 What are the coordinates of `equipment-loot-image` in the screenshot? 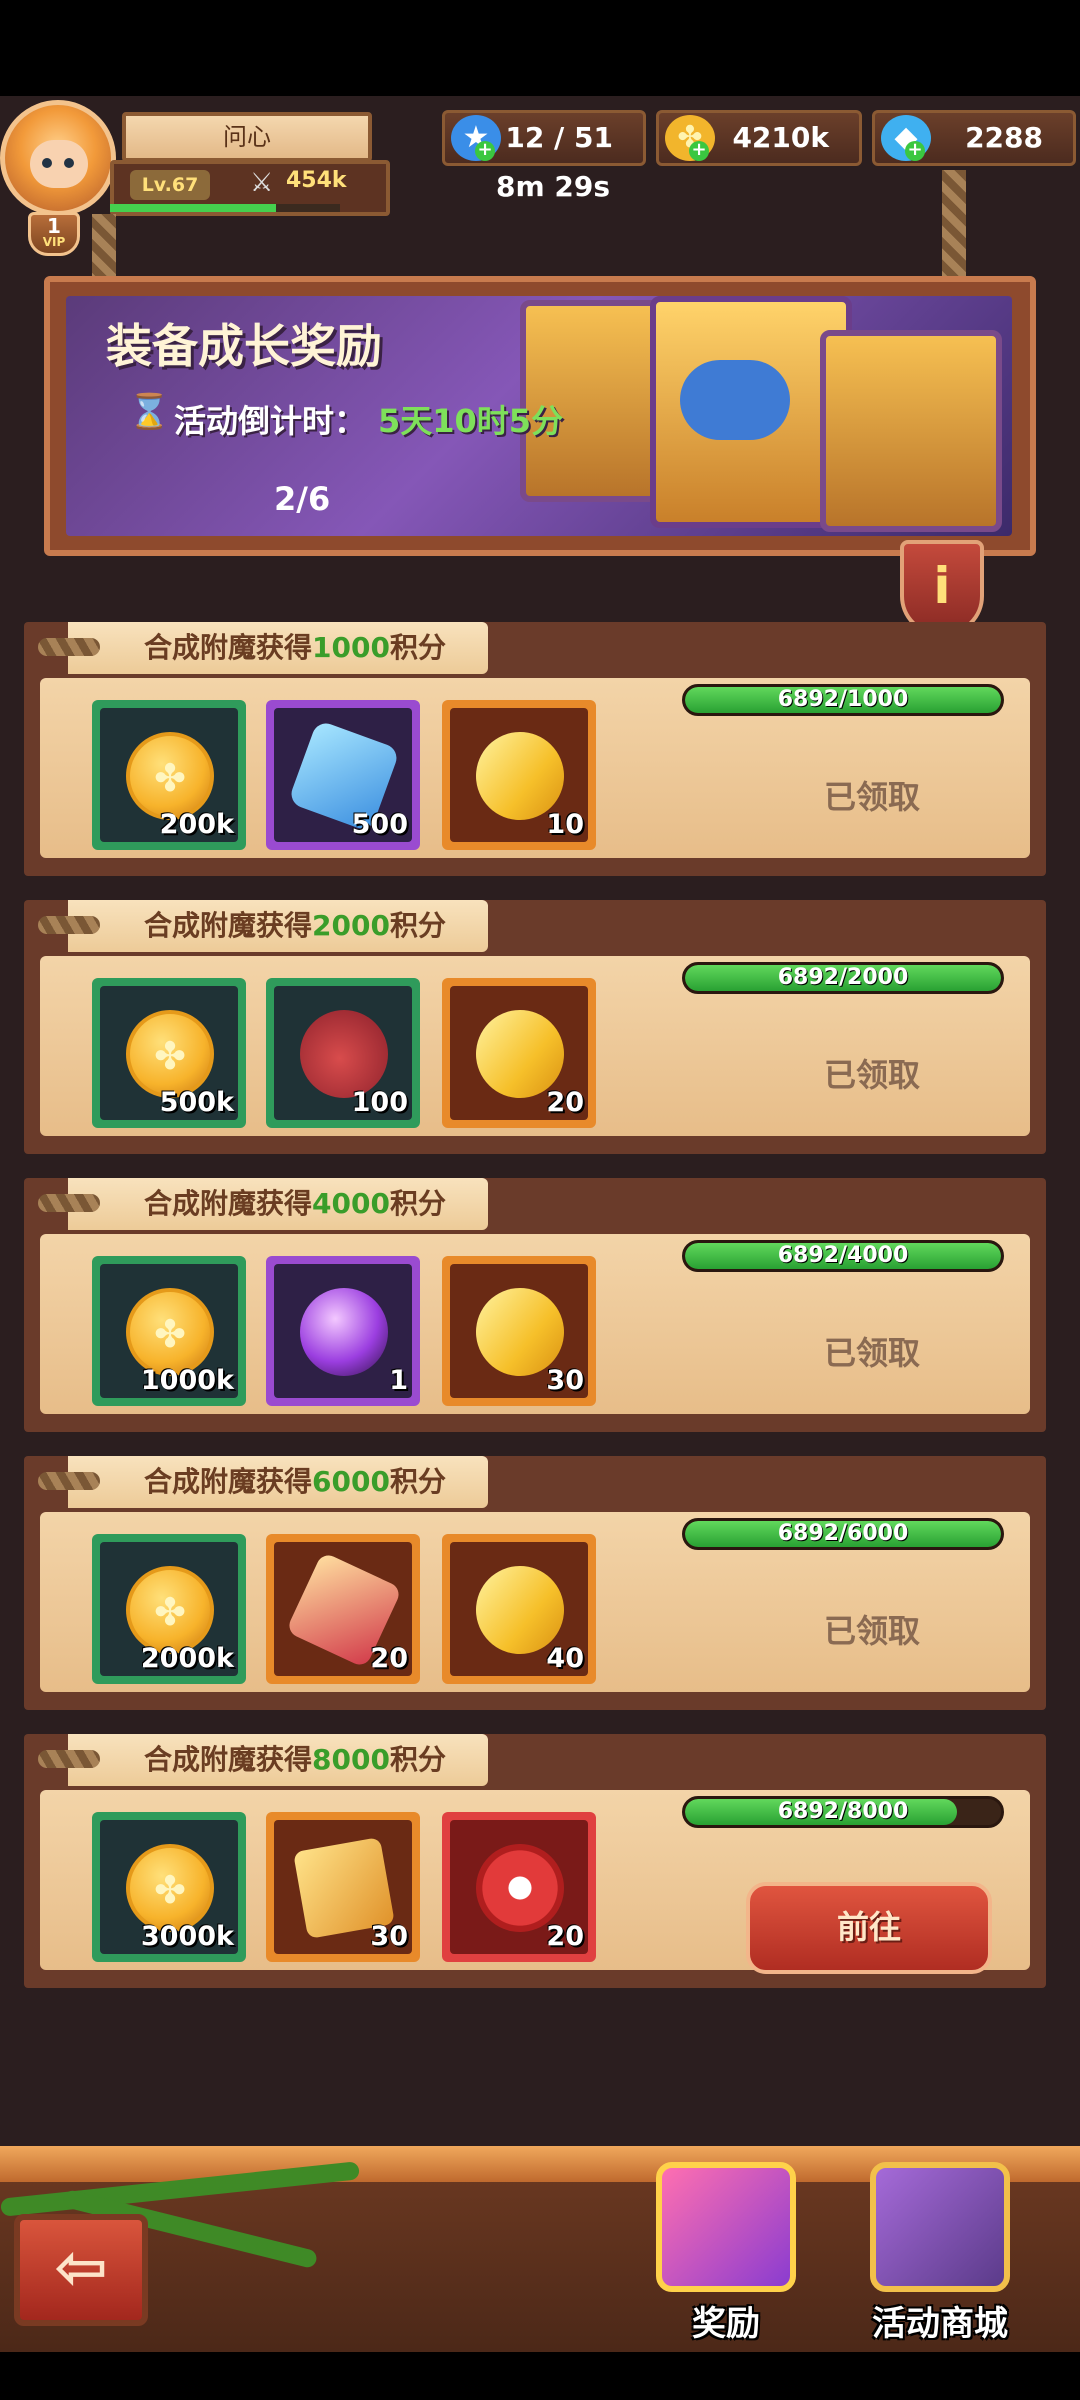 It's located at (735, 400).